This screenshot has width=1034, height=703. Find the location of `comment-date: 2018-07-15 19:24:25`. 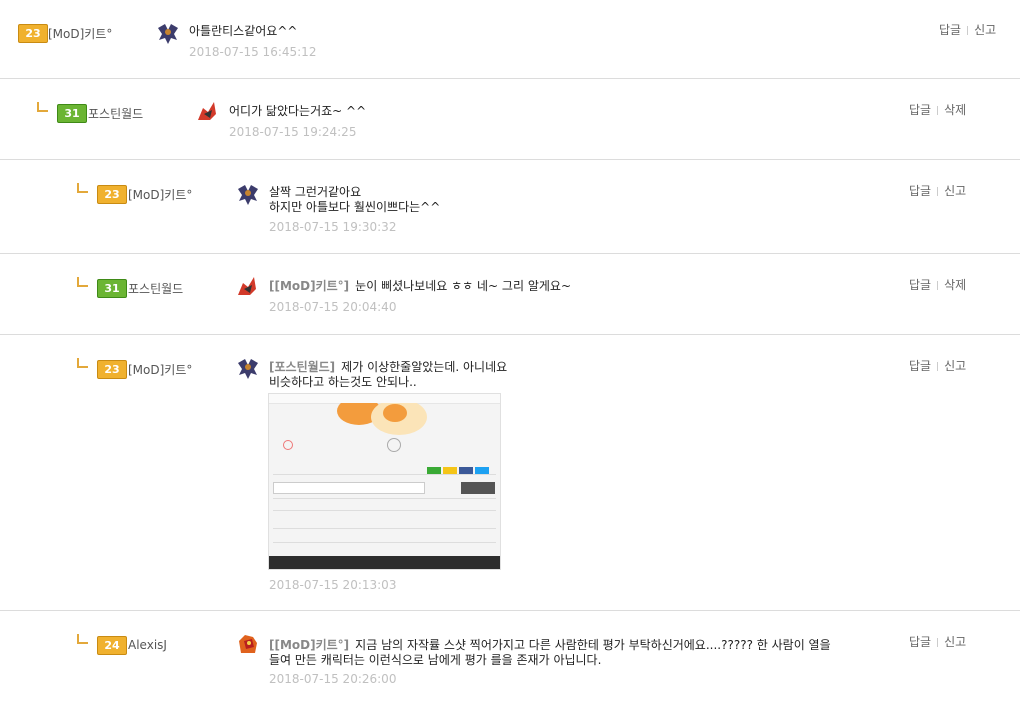

comment-date: 2018-07-15 19:24:25 is located at coordinates (293, 132).